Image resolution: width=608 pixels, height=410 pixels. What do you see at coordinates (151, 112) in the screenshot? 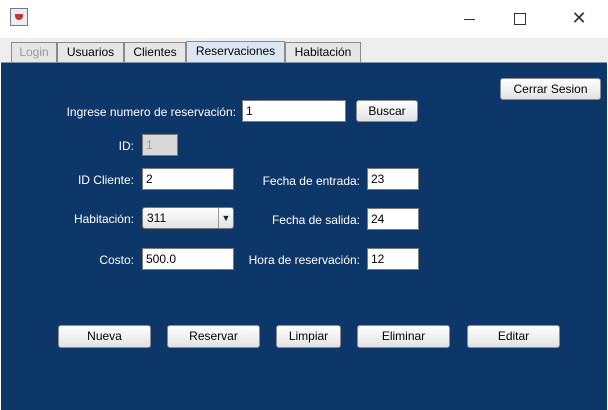
I see `search-label: Ingrese numero de reservación:` at bounding box center [151, 112].